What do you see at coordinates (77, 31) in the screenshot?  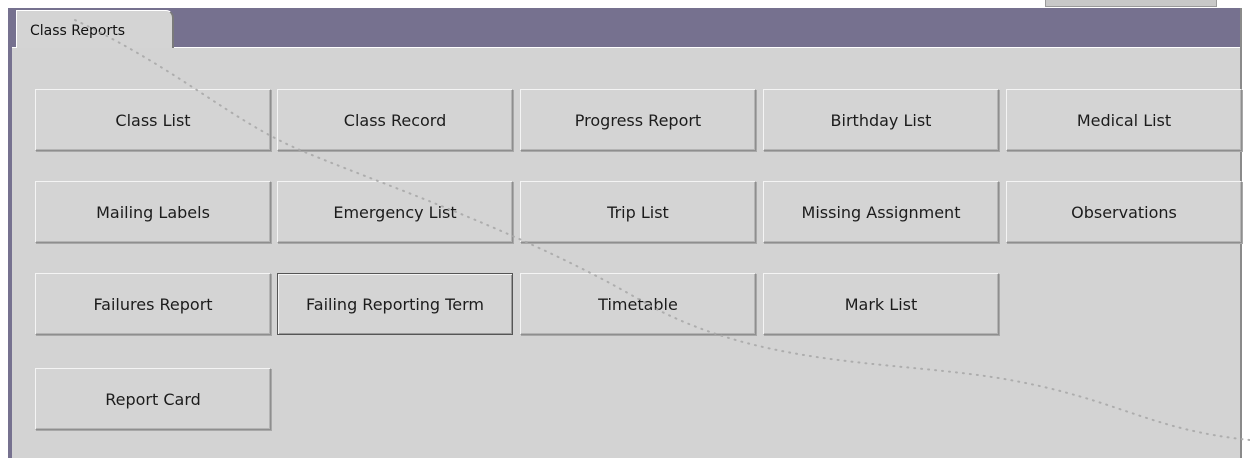 I see `tab-label: Class Reports` at bounding box center [77, 31].